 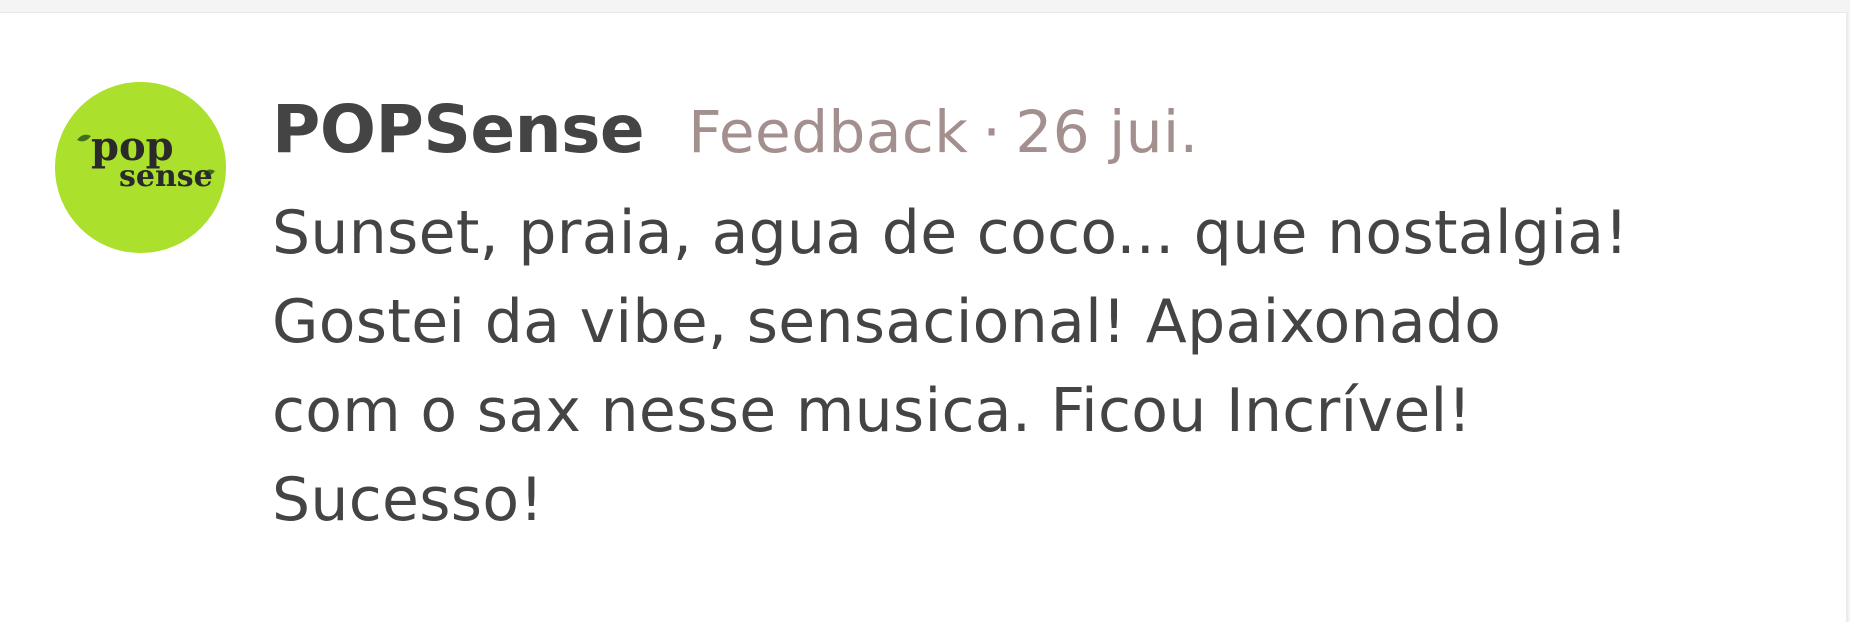 I want to click on svg-text: sense, so click(x=166, y=176).